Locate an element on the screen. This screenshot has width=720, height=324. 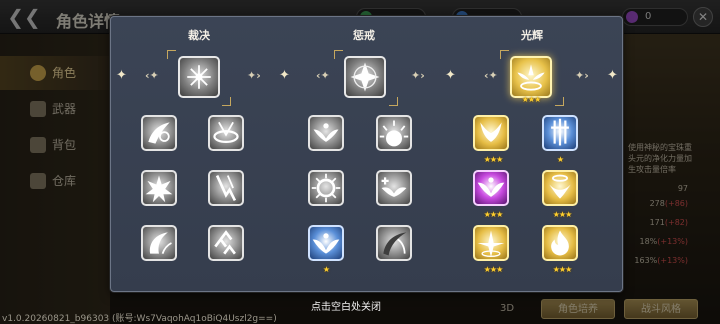
ascending-arrows-icon is located at coordinates (225, 242).